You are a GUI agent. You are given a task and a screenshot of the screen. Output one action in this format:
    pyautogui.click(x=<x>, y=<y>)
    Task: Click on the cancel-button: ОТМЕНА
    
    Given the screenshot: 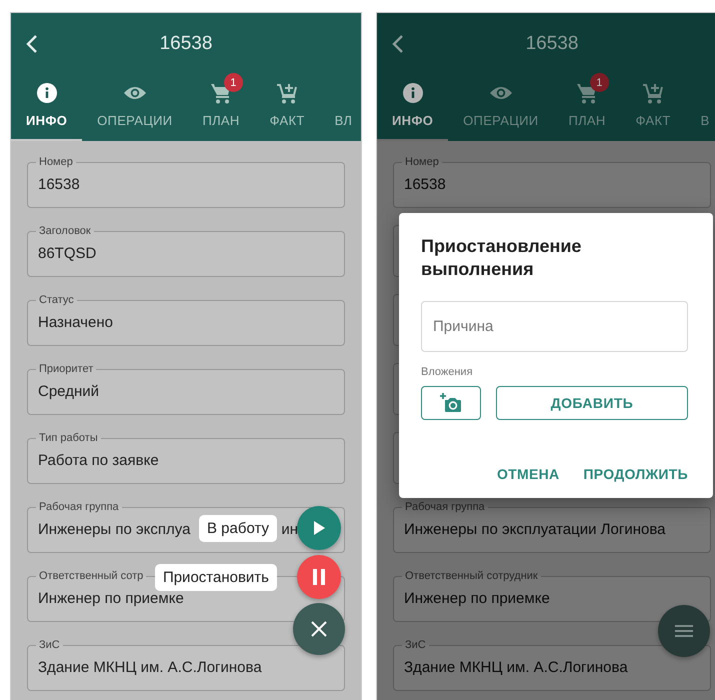 What is the action you would take?
    pyautogui.click(x=528, y=474)
    